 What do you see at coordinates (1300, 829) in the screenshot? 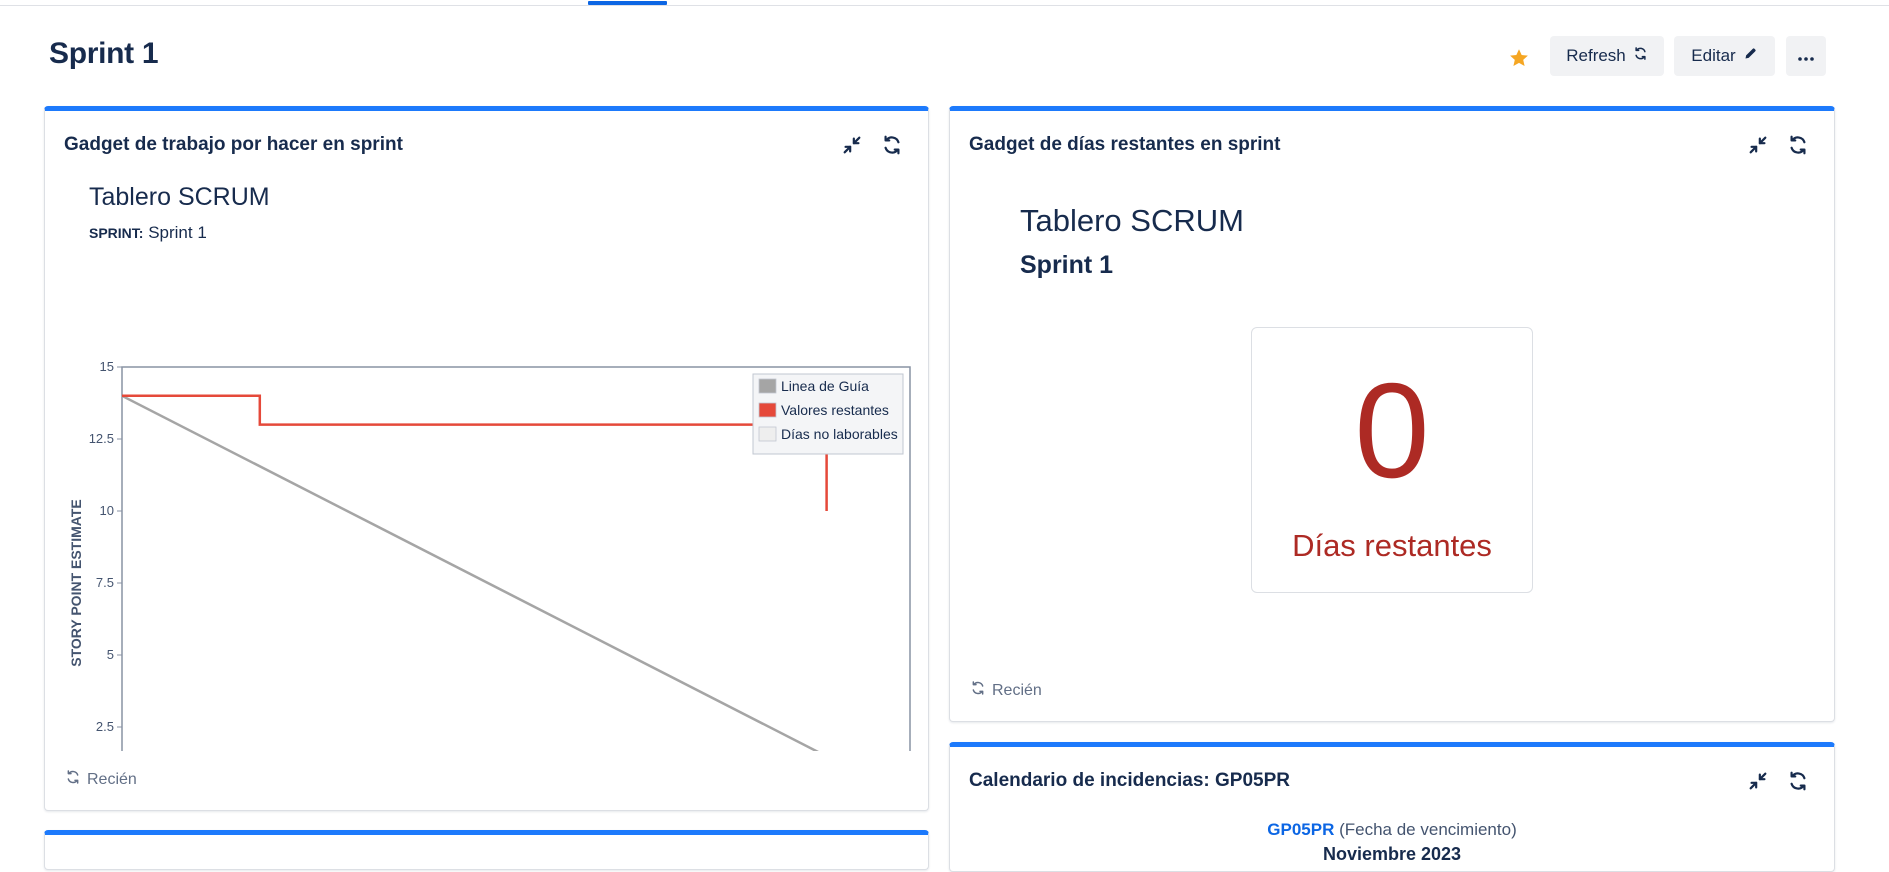
I see `project-link: GP05PR` at bounding box center [1300, 829].